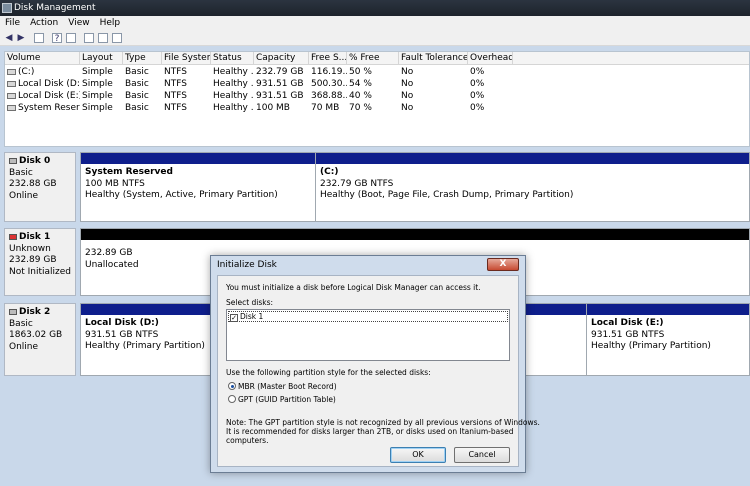  What do you see at coordinates (282, 387) in the screenshot?
I see `mbr-option: MBR (Master Boot Record)` at bounding box center [282, 387].